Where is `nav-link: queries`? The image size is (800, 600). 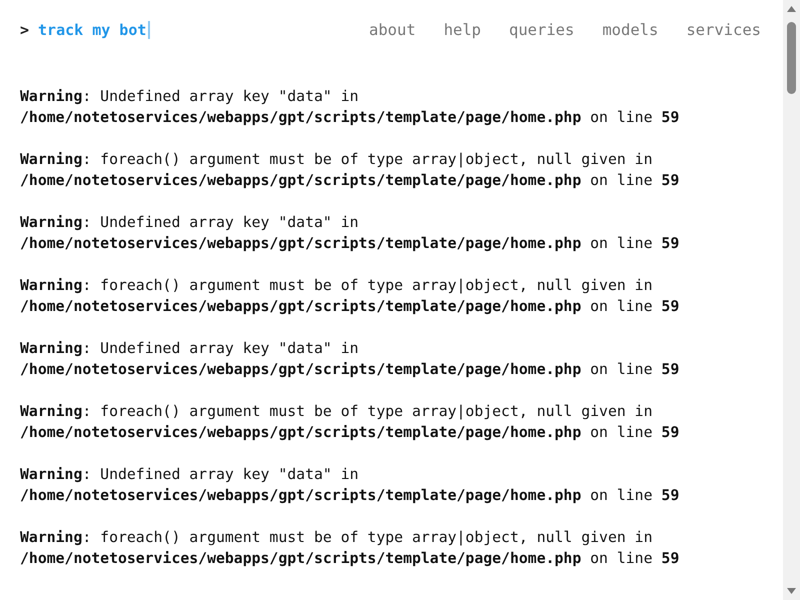 nav-link: queries is located at coordinates (541, 30).